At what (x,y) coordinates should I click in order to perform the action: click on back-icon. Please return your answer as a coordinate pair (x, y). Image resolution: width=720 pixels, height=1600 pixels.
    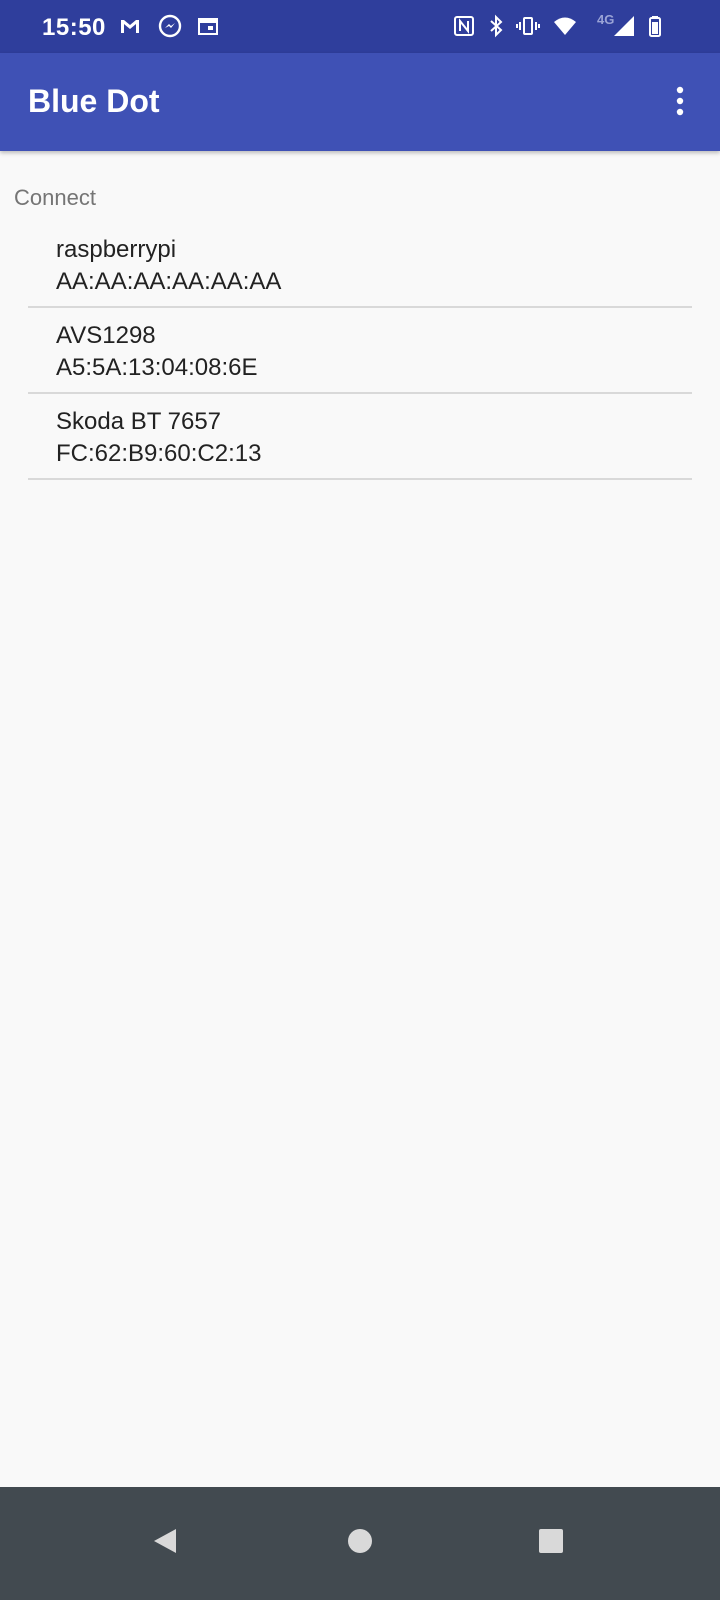
    Looking at the image, I should click on (165, 1543).